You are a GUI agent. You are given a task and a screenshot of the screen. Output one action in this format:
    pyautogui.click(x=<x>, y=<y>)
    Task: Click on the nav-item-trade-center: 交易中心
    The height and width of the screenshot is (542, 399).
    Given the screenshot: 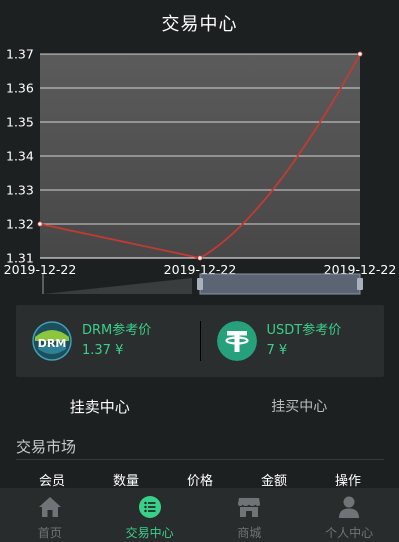 What is the action you would take?
    pyautogui.click(x=150, y=515)
    